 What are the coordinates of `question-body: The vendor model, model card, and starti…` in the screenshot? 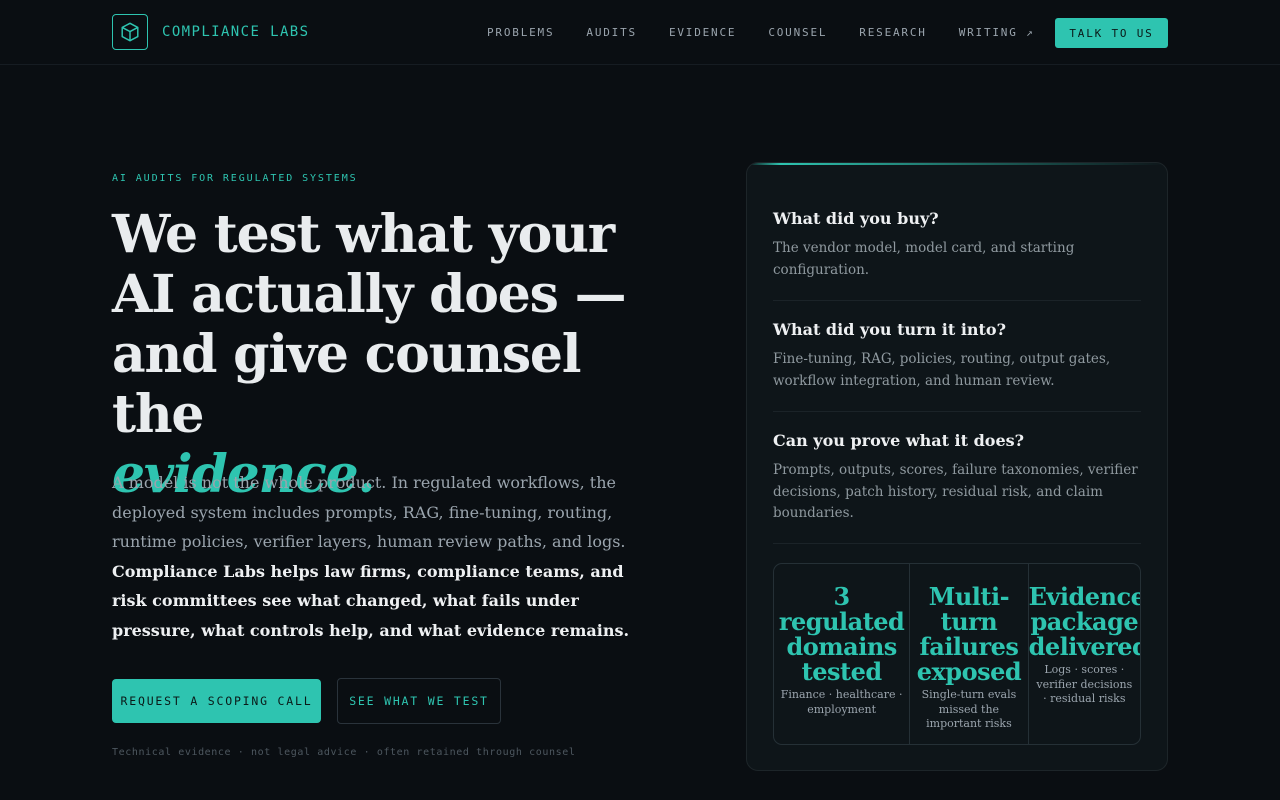 It's located at (924, 259).